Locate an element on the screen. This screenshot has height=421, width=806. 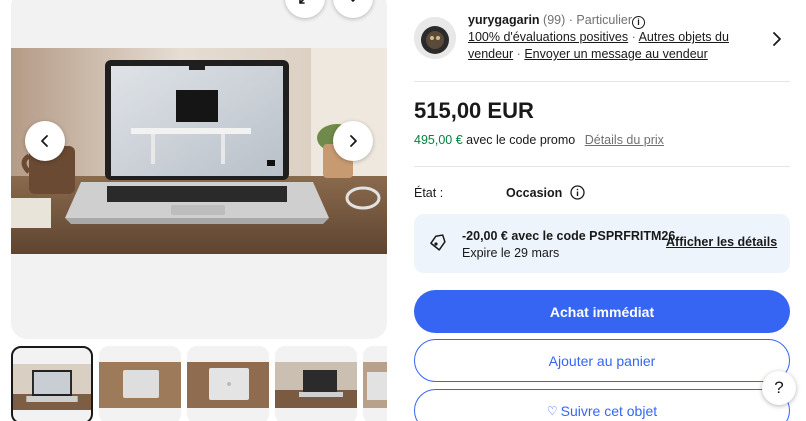
add-to-cart-button: Ajouter au panier is located at coordinates (602, 360).